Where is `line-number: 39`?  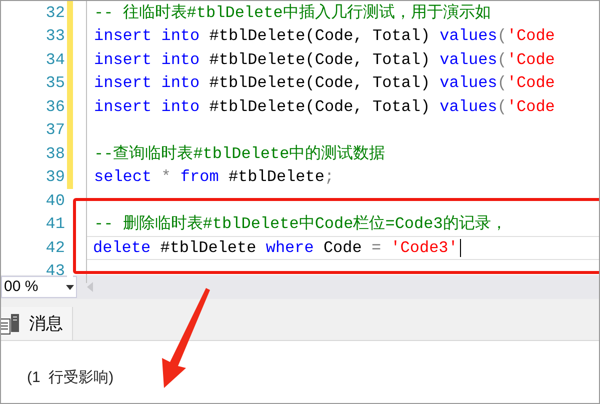
line-number: 39 is located at coordinates (55, 177).